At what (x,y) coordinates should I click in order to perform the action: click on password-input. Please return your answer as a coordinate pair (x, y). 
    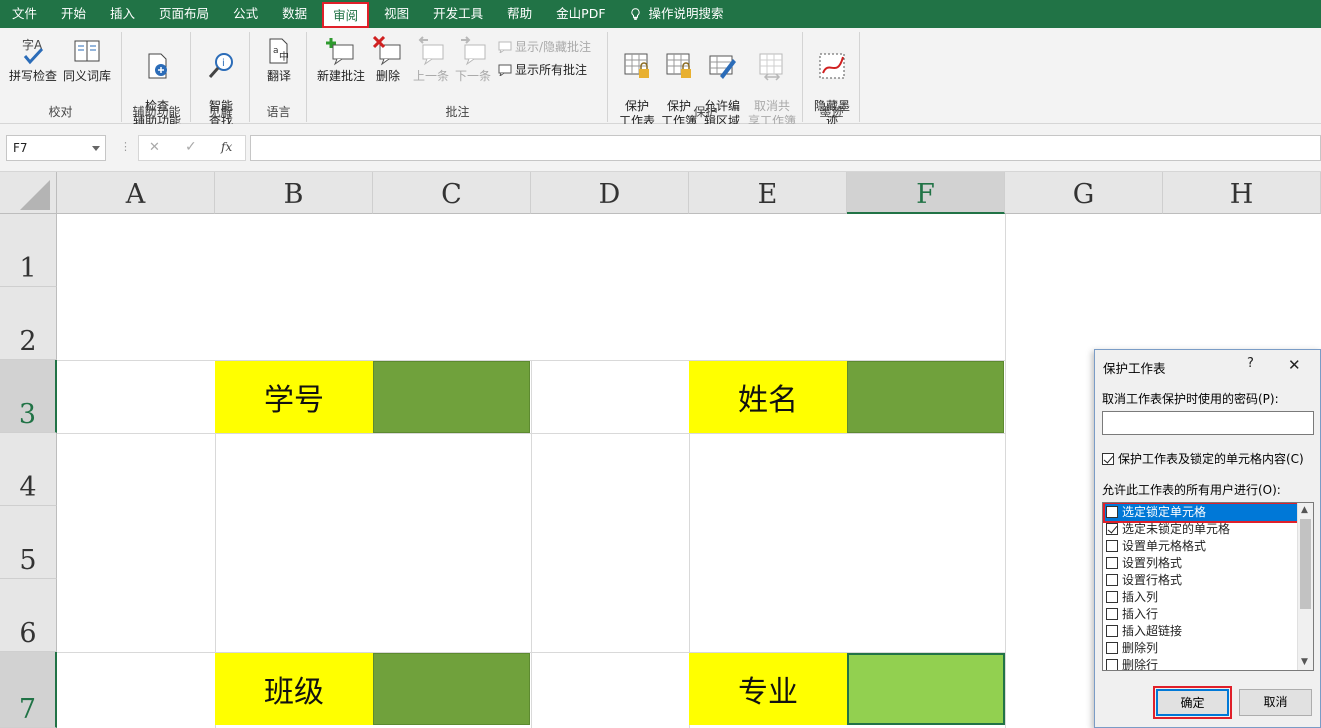
    Looking at the image, I should click on (1208, 423).